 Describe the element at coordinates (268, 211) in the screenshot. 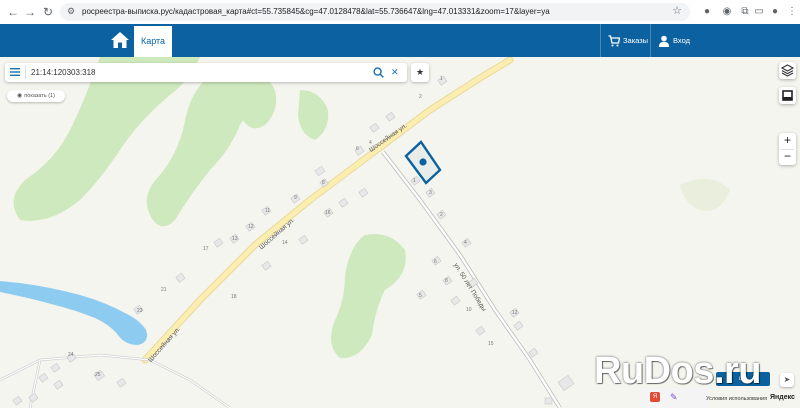

I see `house-number: 11` at that location.